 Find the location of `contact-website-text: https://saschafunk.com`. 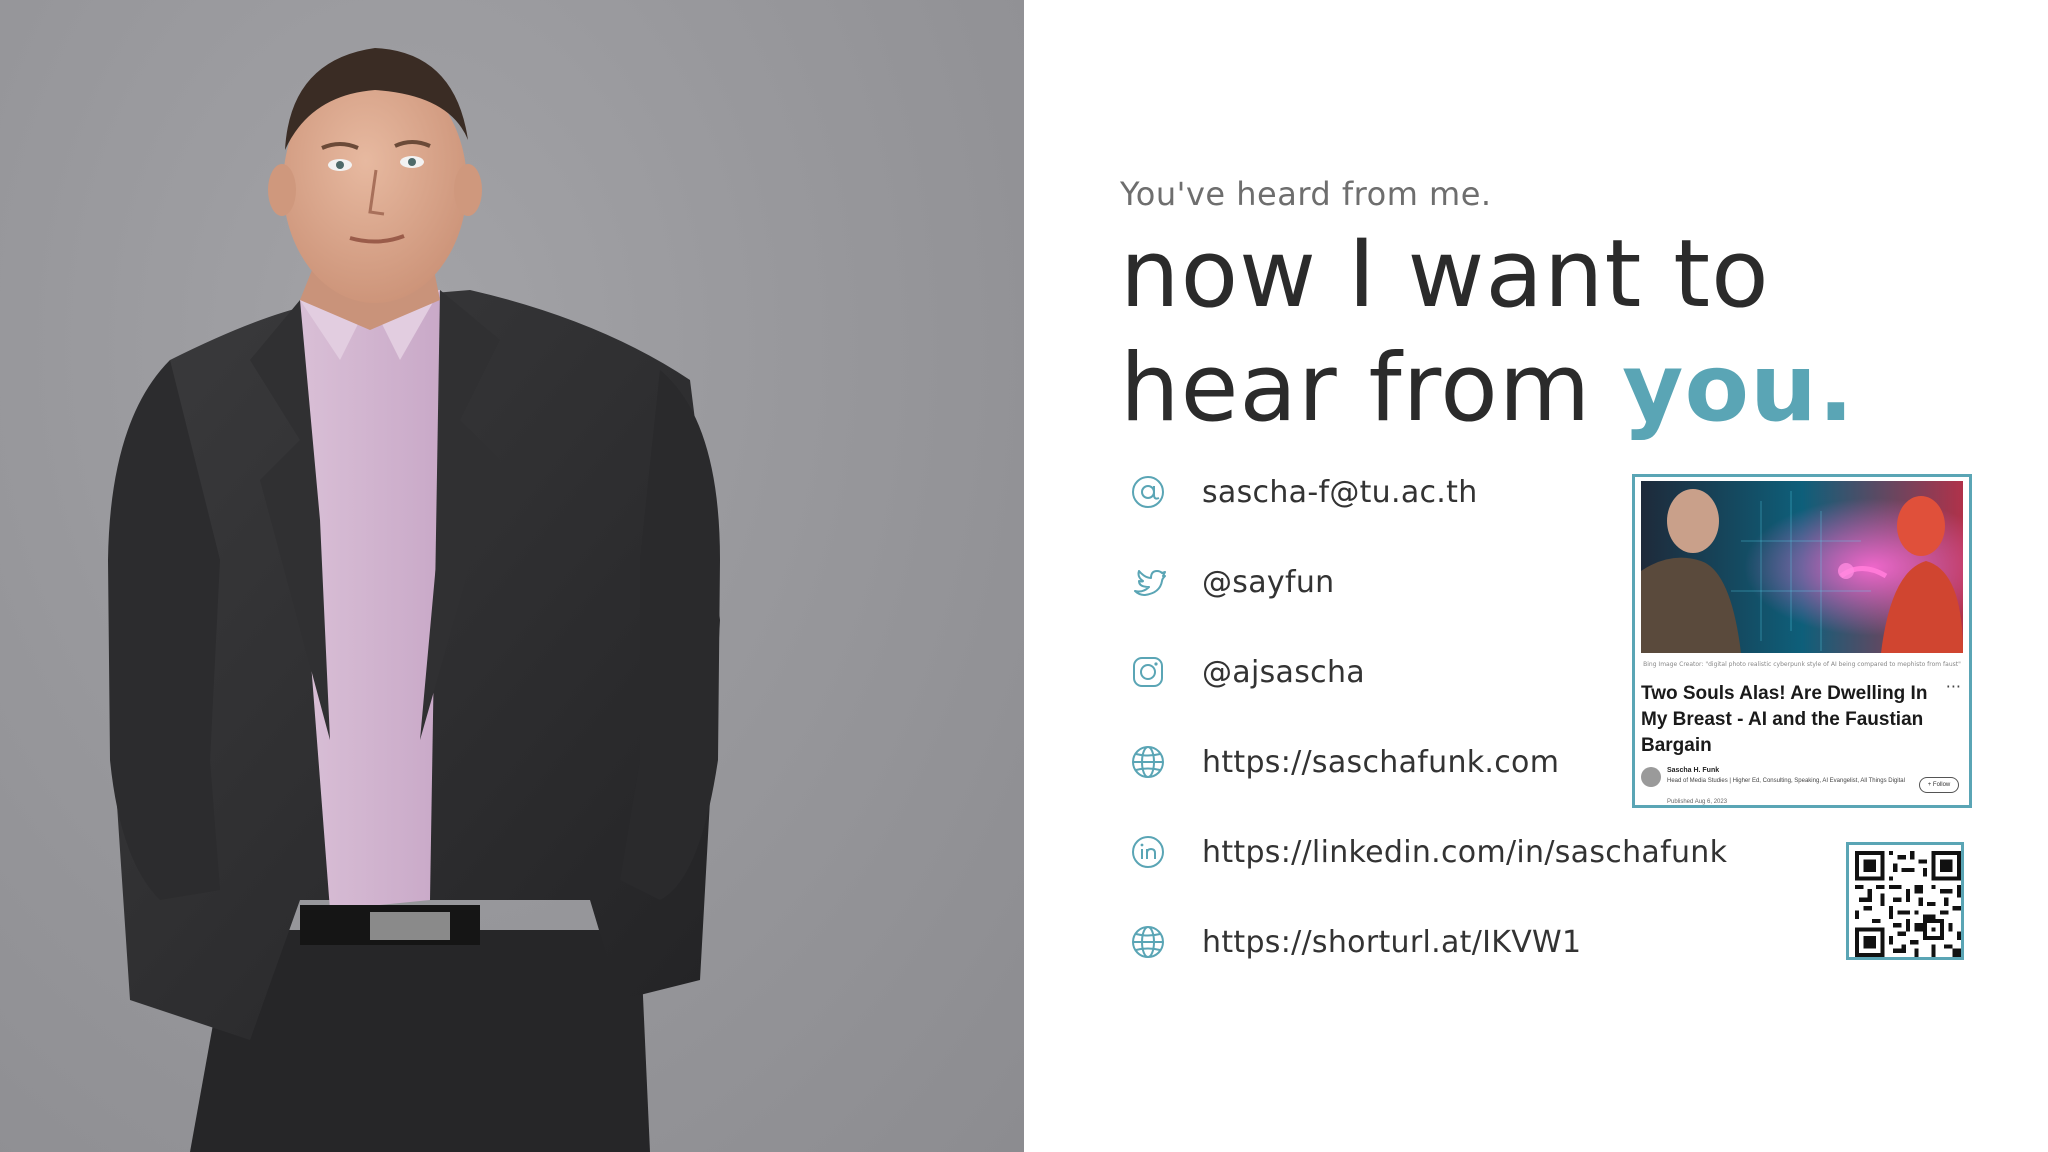

contact-website-text: https://saschafunk.com is located at coordinates (1381, 762).